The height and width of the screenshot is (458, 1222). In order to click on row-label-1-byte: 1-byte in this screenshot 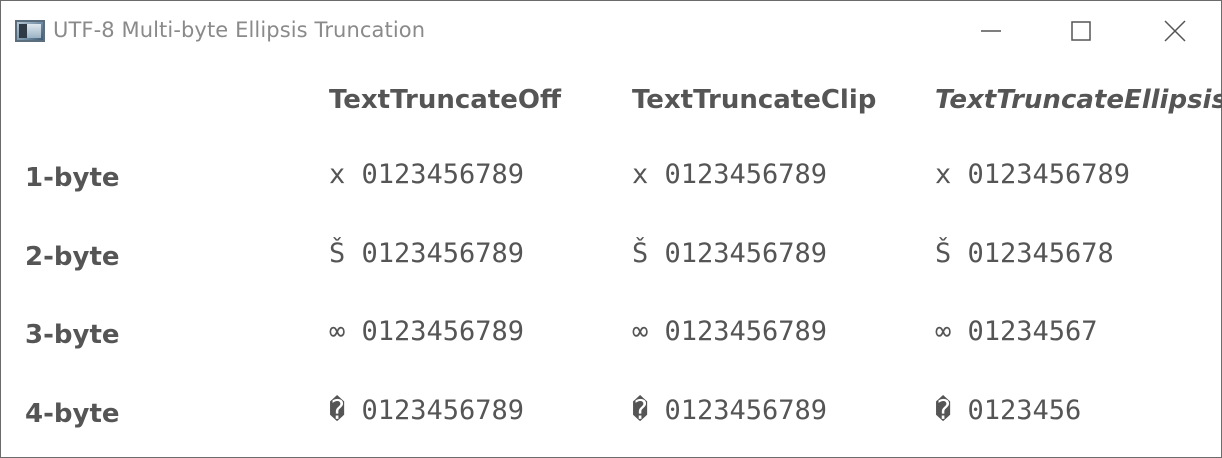, I will do `click(72, 178)`.